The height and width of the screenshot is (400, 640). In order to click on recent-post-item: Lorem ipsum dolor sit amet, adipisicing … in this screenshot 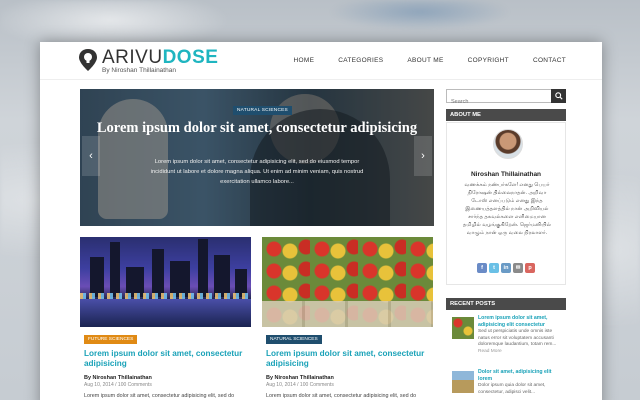, I will do `click(506, 335)`.